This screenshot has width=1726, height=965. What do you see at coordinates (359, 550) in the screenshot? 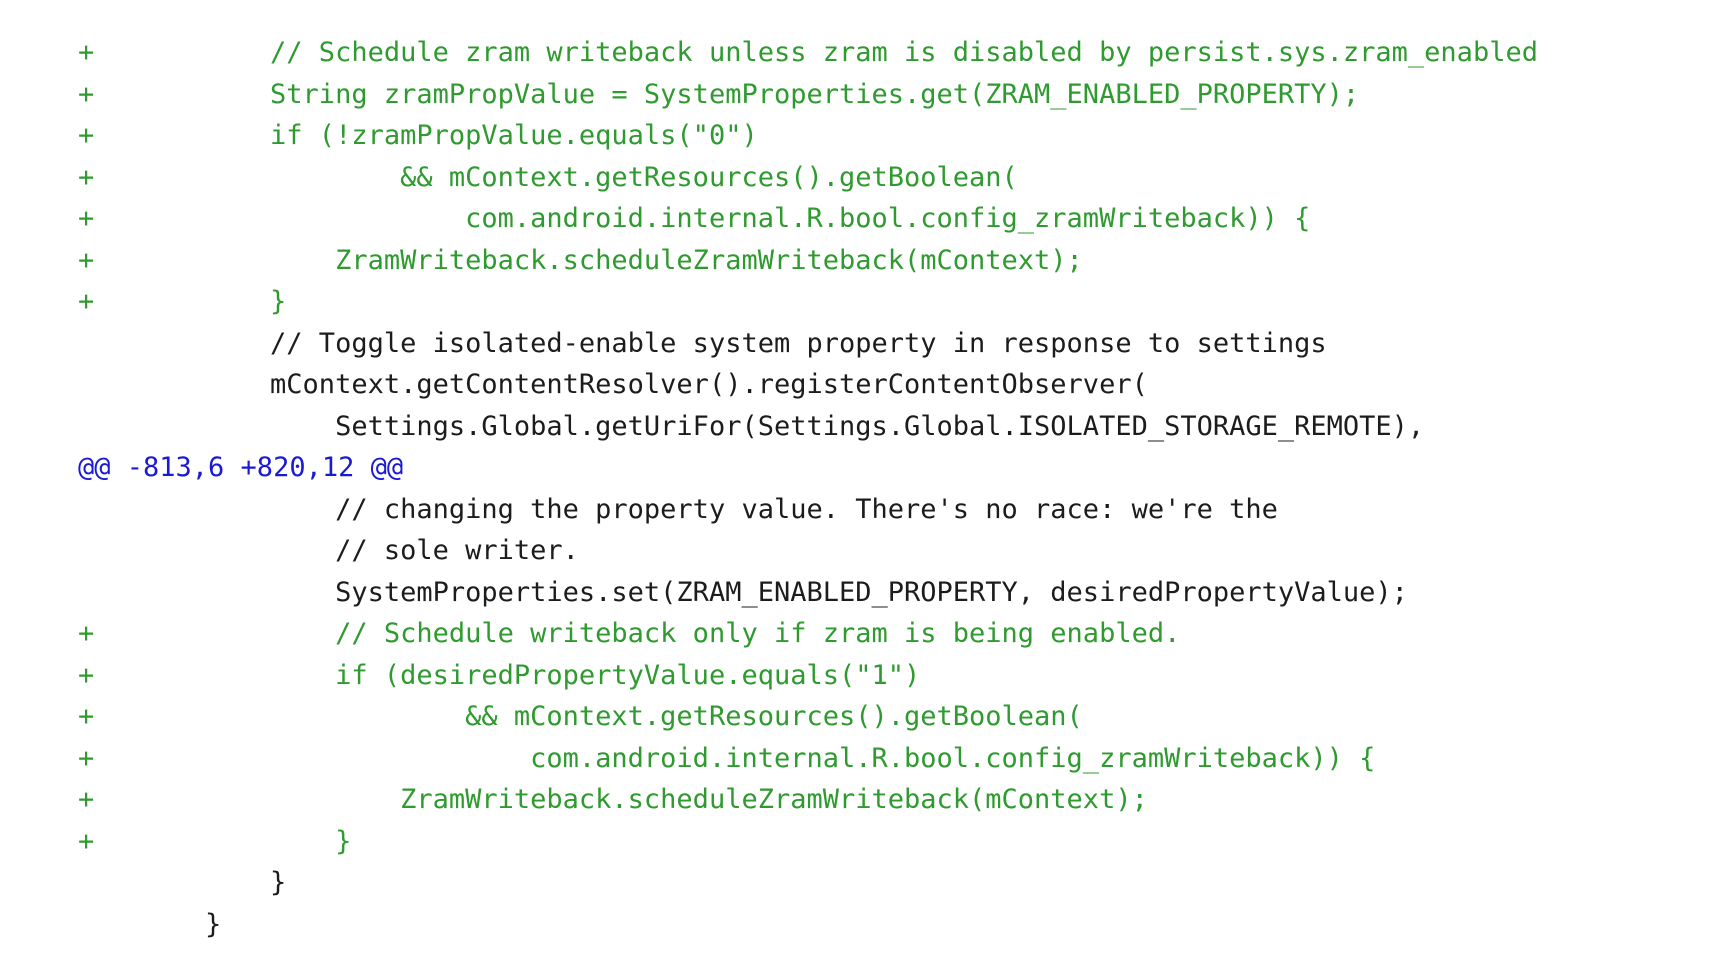
I see `code-text: // sole writer.` at bounding box center [359, 550].